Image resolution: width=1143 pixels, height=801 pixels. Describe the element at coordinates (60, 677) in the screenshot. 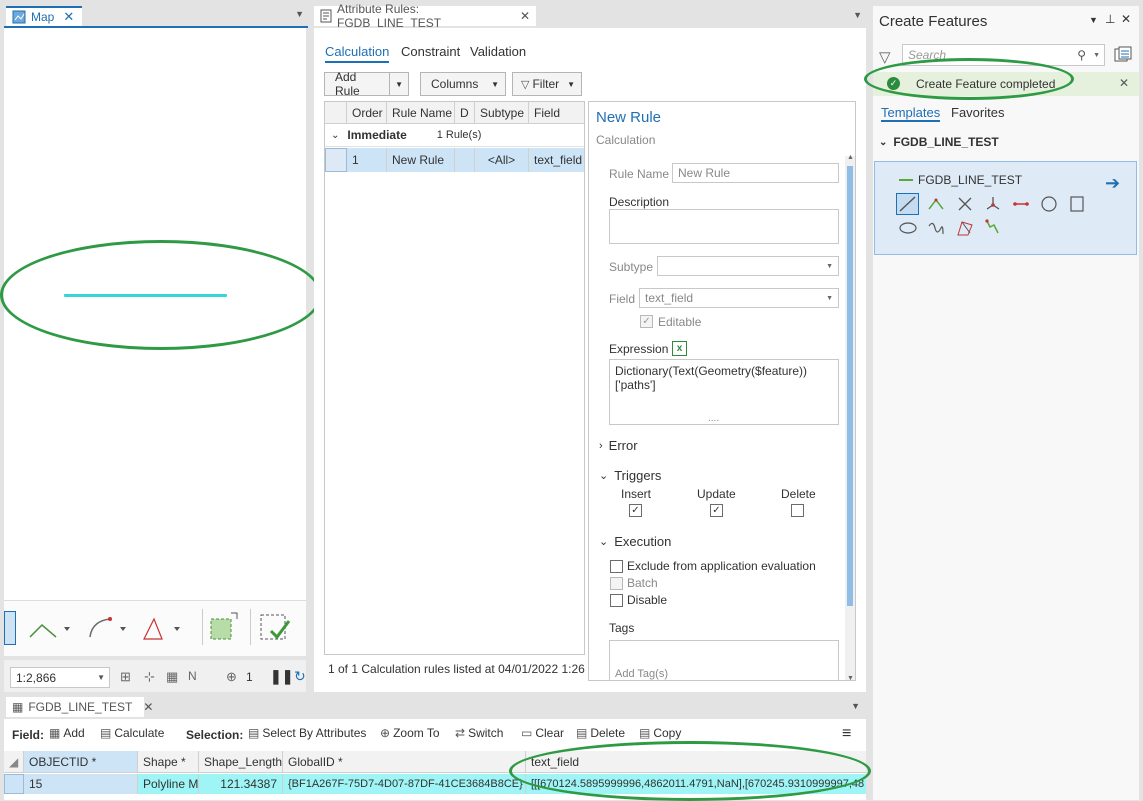

I see `scale-selector: 1:2,866 ▼` at that location.